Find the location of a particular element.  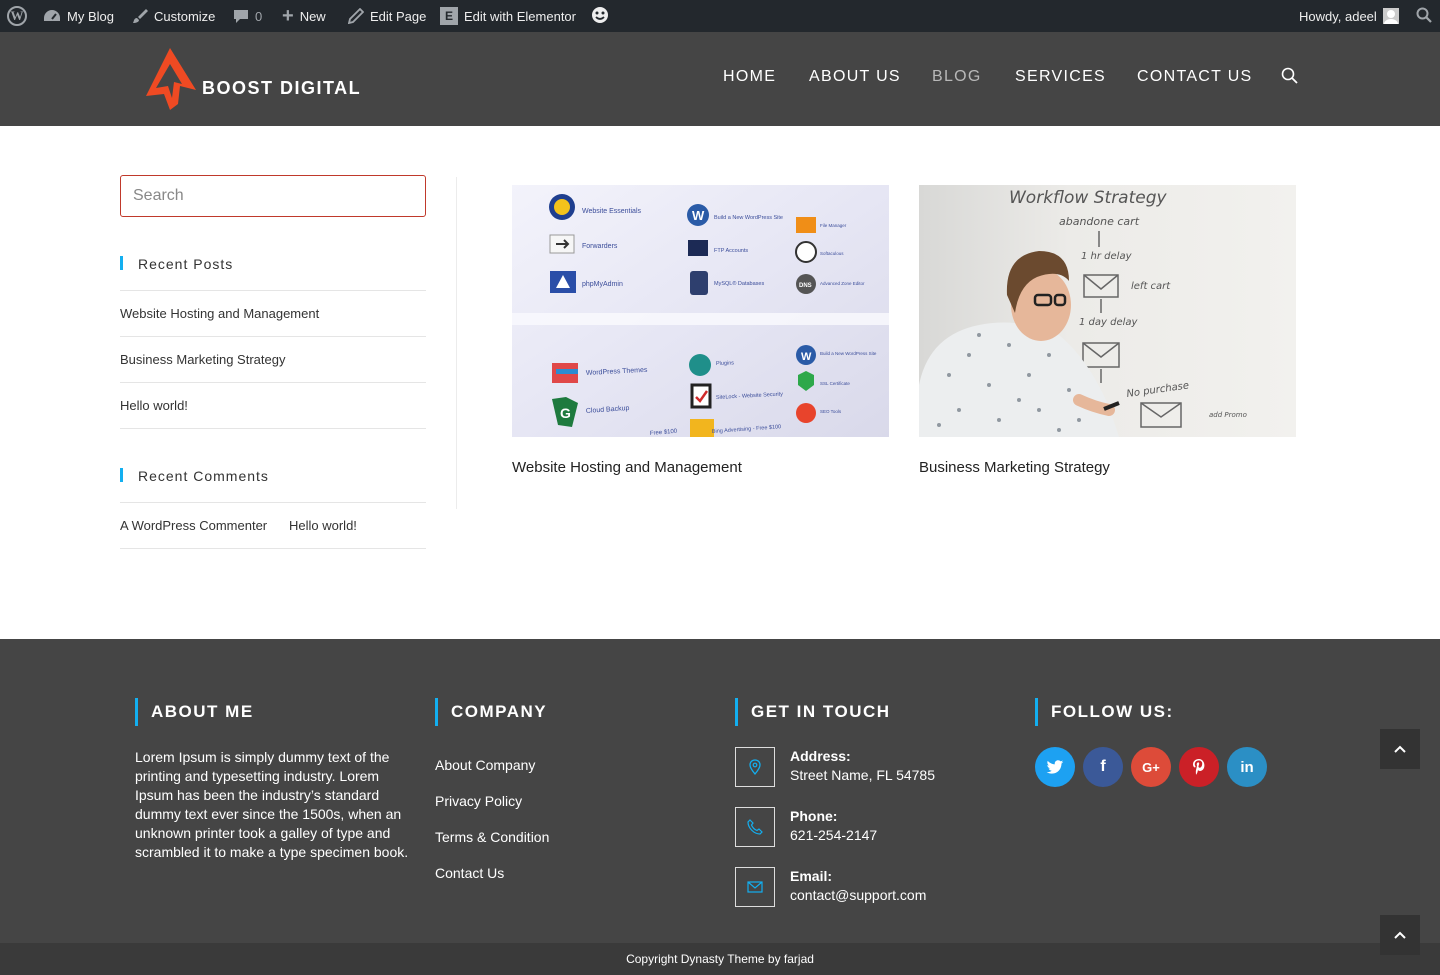

howdy-label: Howdy, adeel is located at coordinates (1338, 16).